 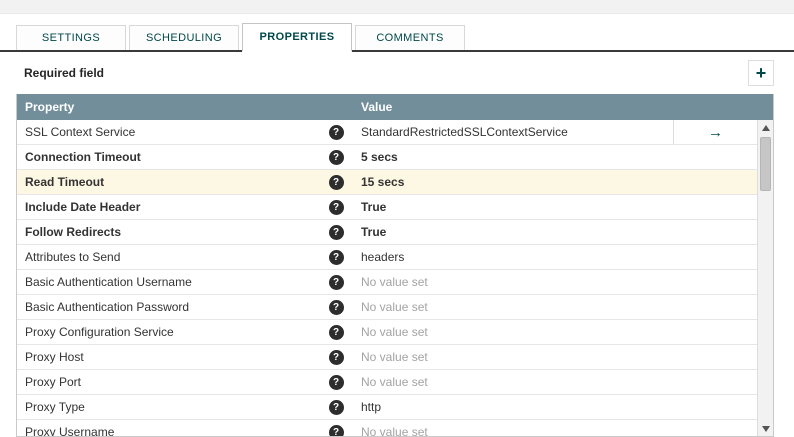 I want to click on property-name: Follow Redirects, so click(x=73, y=232).